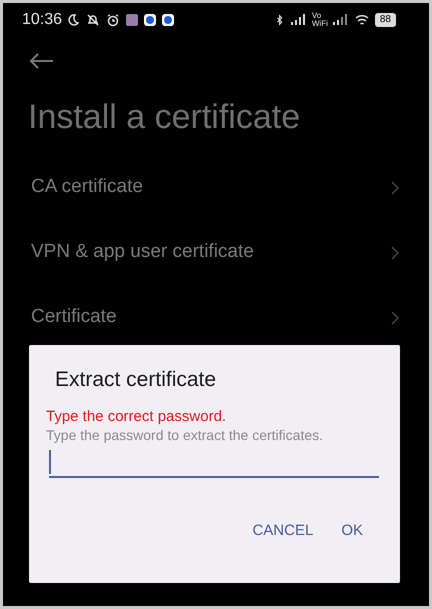 This screenshot has width=432, height=609. I want to click on dialog-button: CANCEL, so click(283, 531).